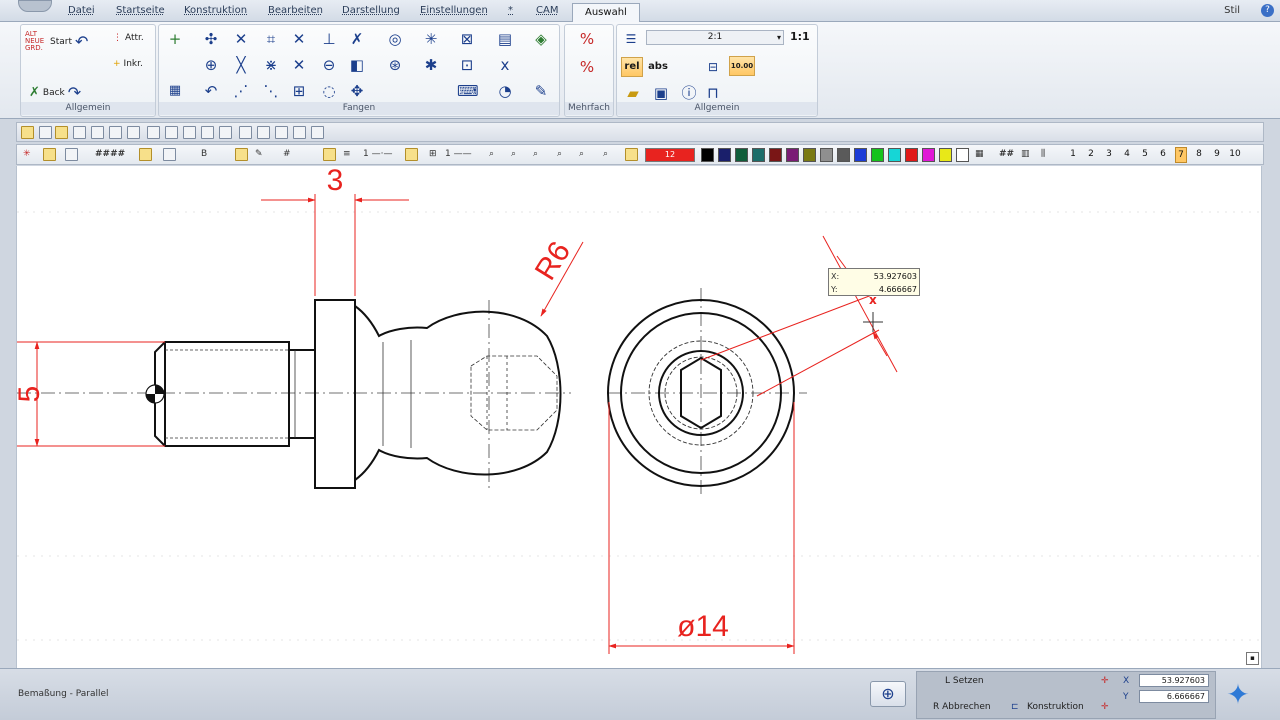 This screenshot has height=720, width=1280. I want to click on tab-auswahl: Auswahl, so click(606, 12).